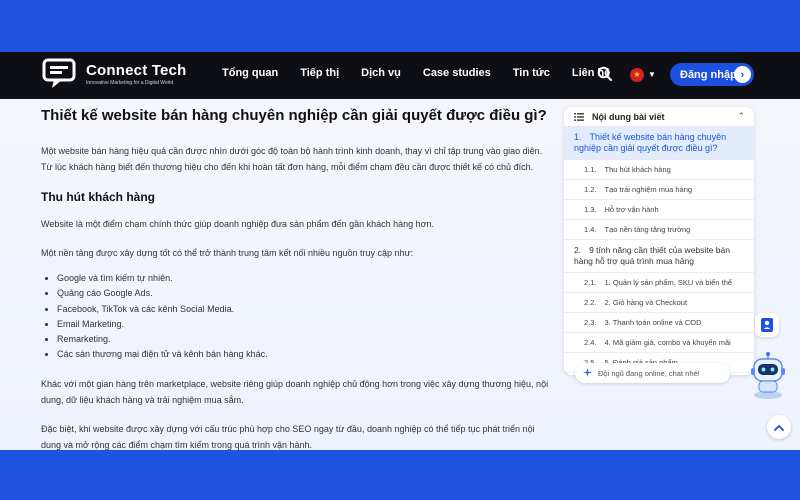 This screenshot has height=500, width=800. I want to click on bottom-background-band, so click(400, 475).